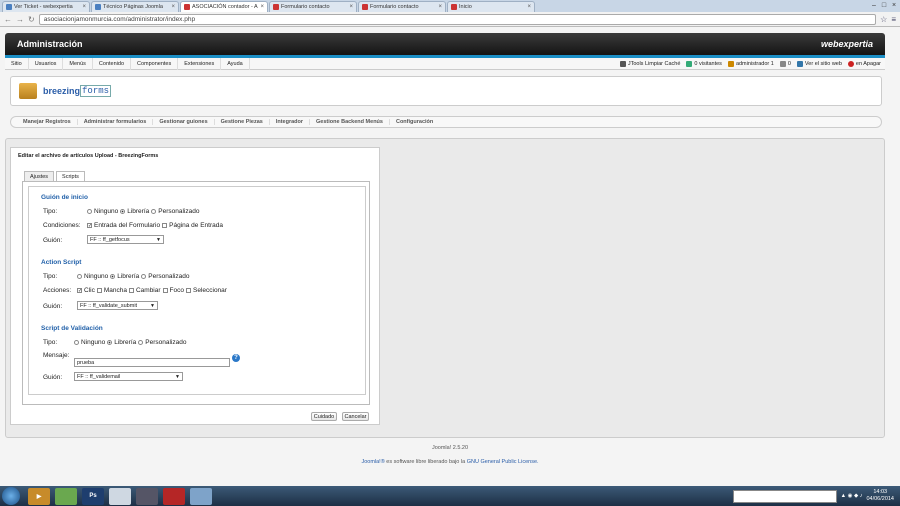 The width and height of the screenshot is (900, 506). I want to click on logout-link: en Apagar, so click(864, 63).